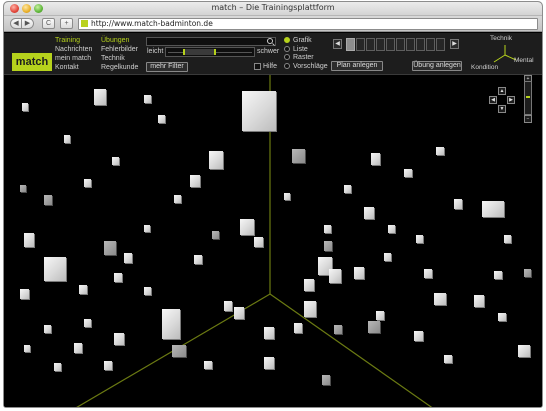 Image resolution: width=546 pixels, height=411 pixels. Describe the element at coordinates (528, 98) in the screenshot. I see `zoom-slider` at that location.